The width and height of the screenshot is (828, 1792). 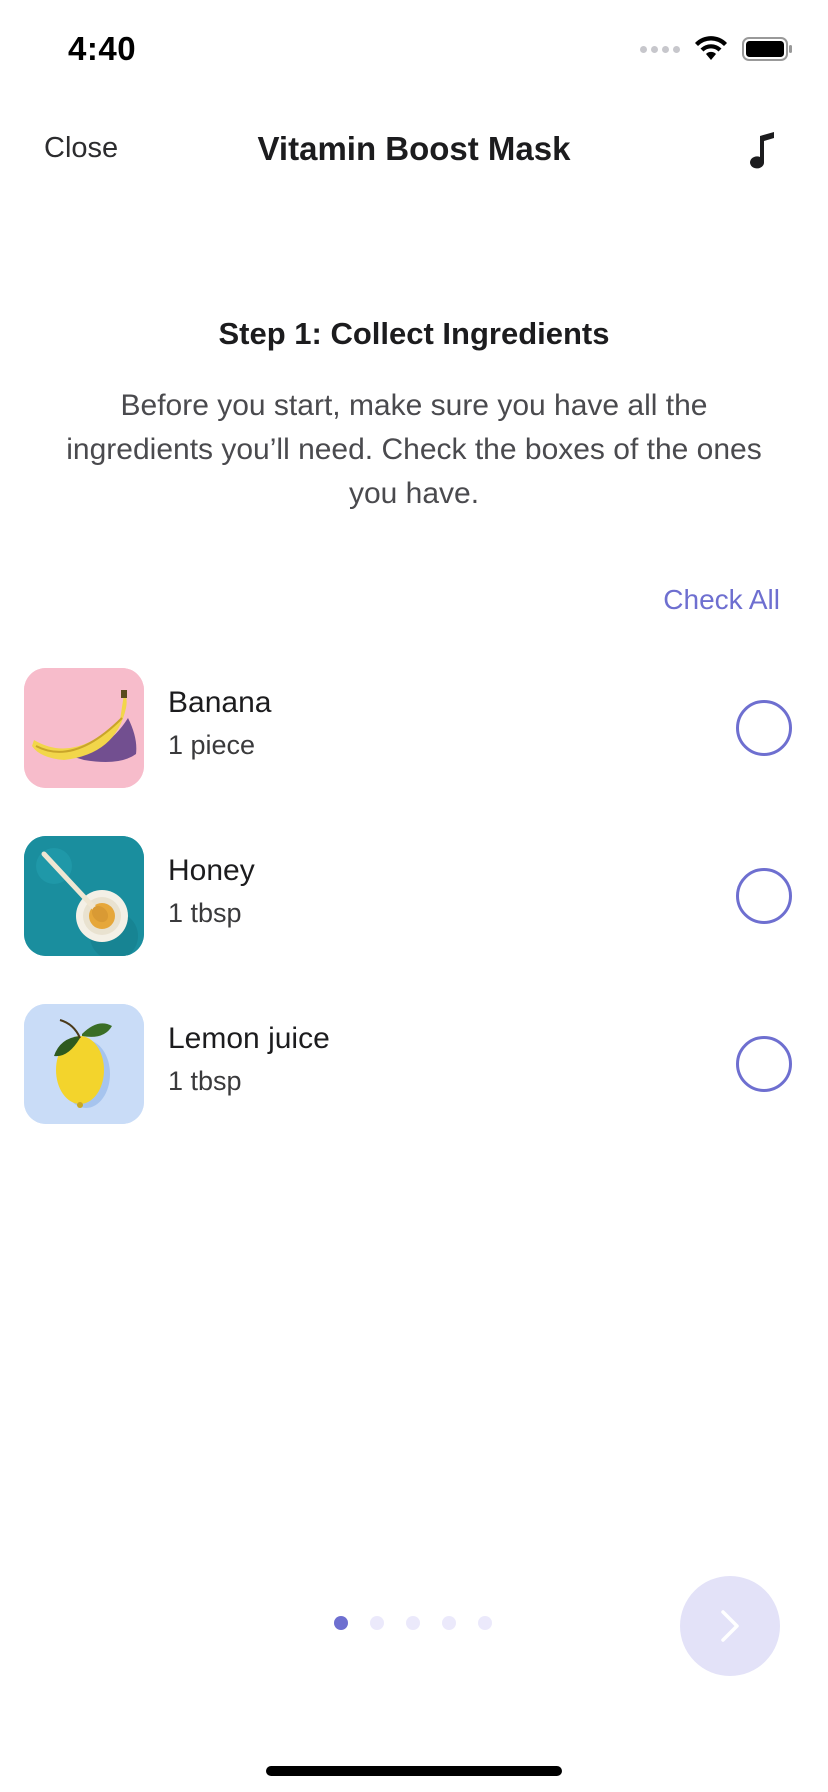 I want to click on step-title: Step 1: Collect Ingredients, so click(x=414, y=333).